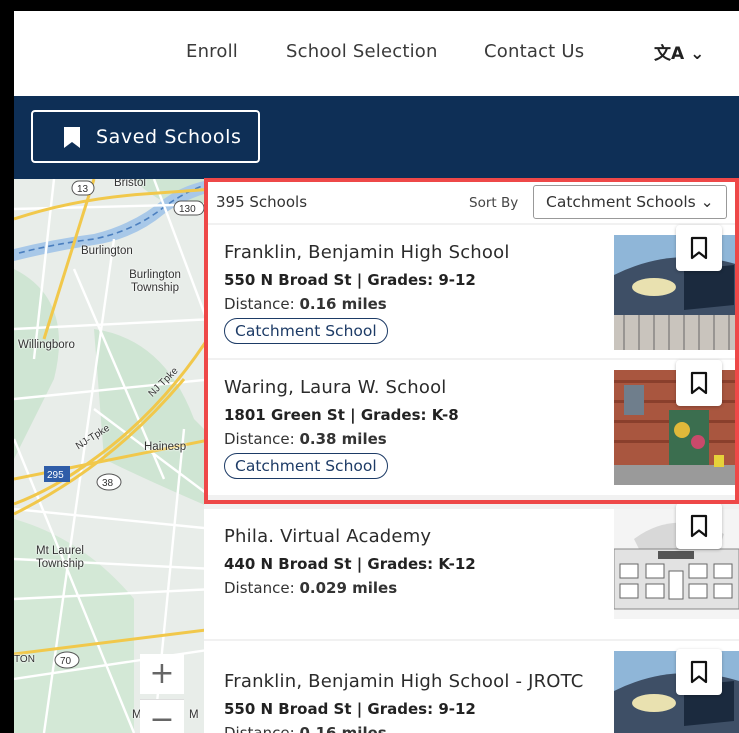 The width and height of the screenshot is (739, 733). I want to click on school-name: Franklin, Benjamin High School, so click(367, 252).